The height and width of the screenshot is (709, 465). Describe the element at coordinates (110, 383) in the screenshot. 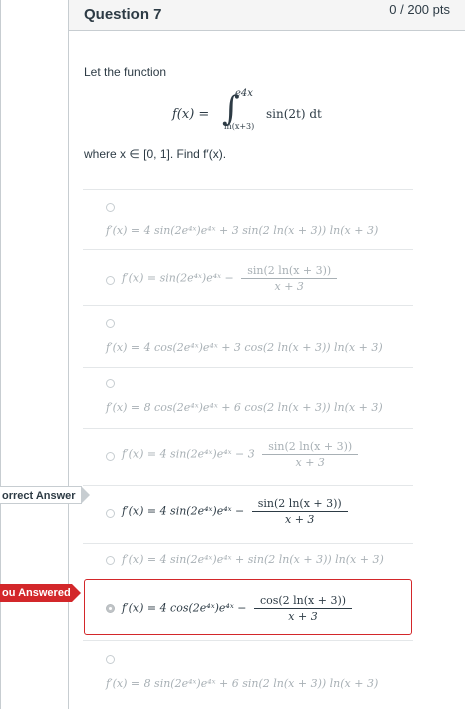

I see `option-4-radio` at that location.